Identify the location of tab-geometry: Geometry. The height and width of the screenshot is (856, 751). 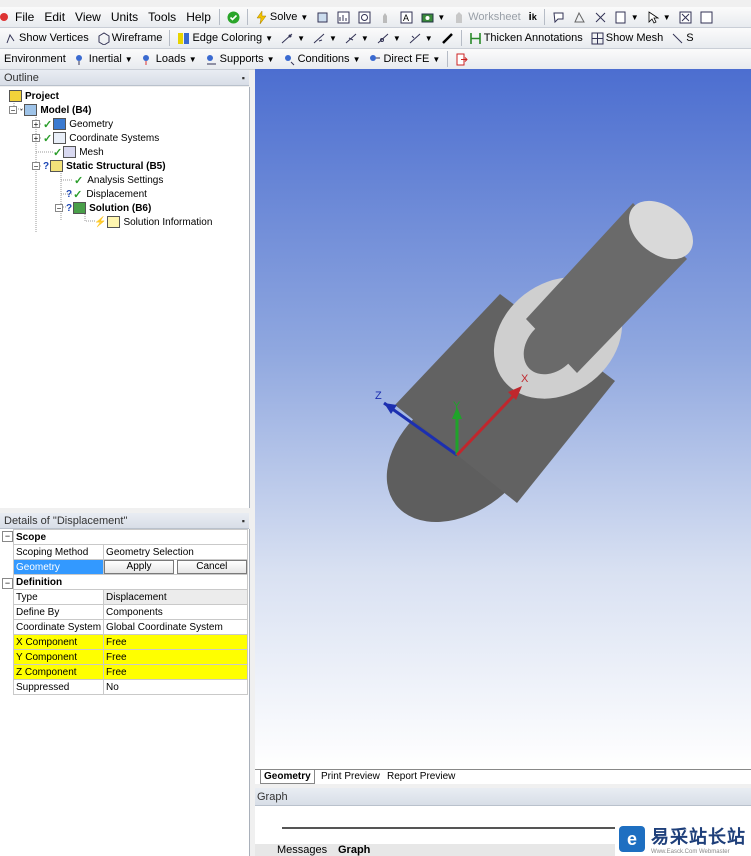
(287, 777).